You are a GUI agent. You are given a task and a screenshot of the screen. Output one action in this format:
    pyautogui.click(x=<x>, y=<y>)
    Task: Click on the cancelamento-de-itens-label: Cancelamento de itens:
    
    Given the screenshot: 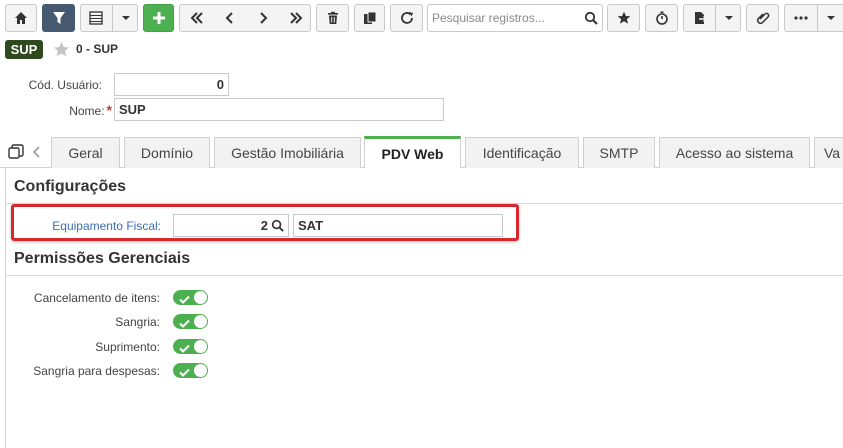 What is the action you would take?
    pyautogui.click(x=96, y=298)
    